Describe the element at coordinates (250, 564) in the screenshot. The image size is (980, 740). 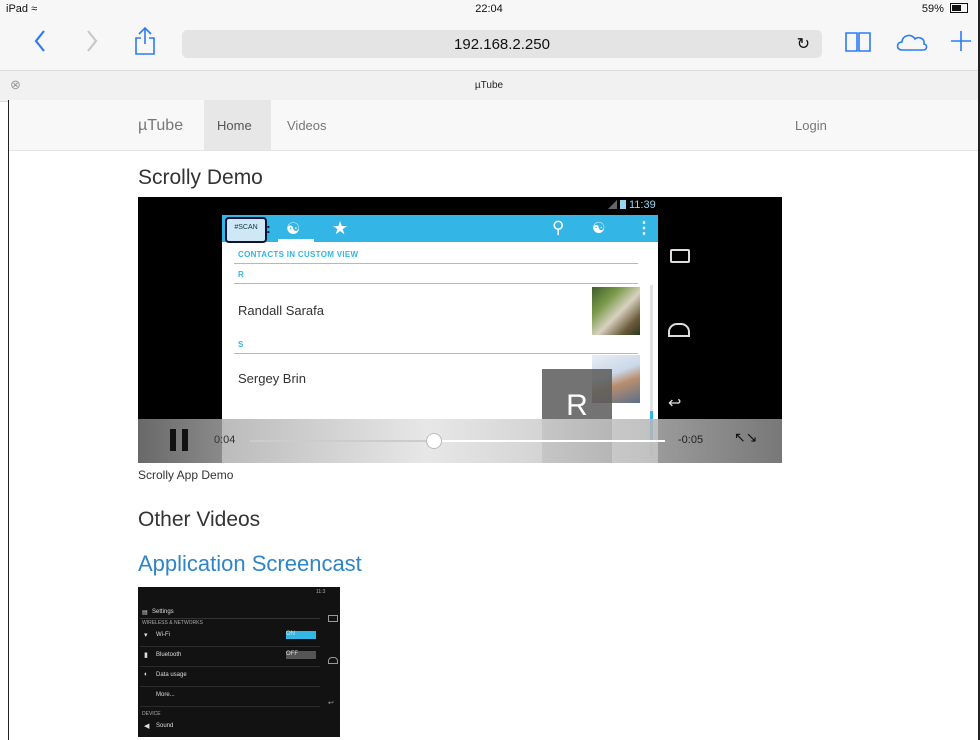
I see `video-link: Application Screencast` at that location.